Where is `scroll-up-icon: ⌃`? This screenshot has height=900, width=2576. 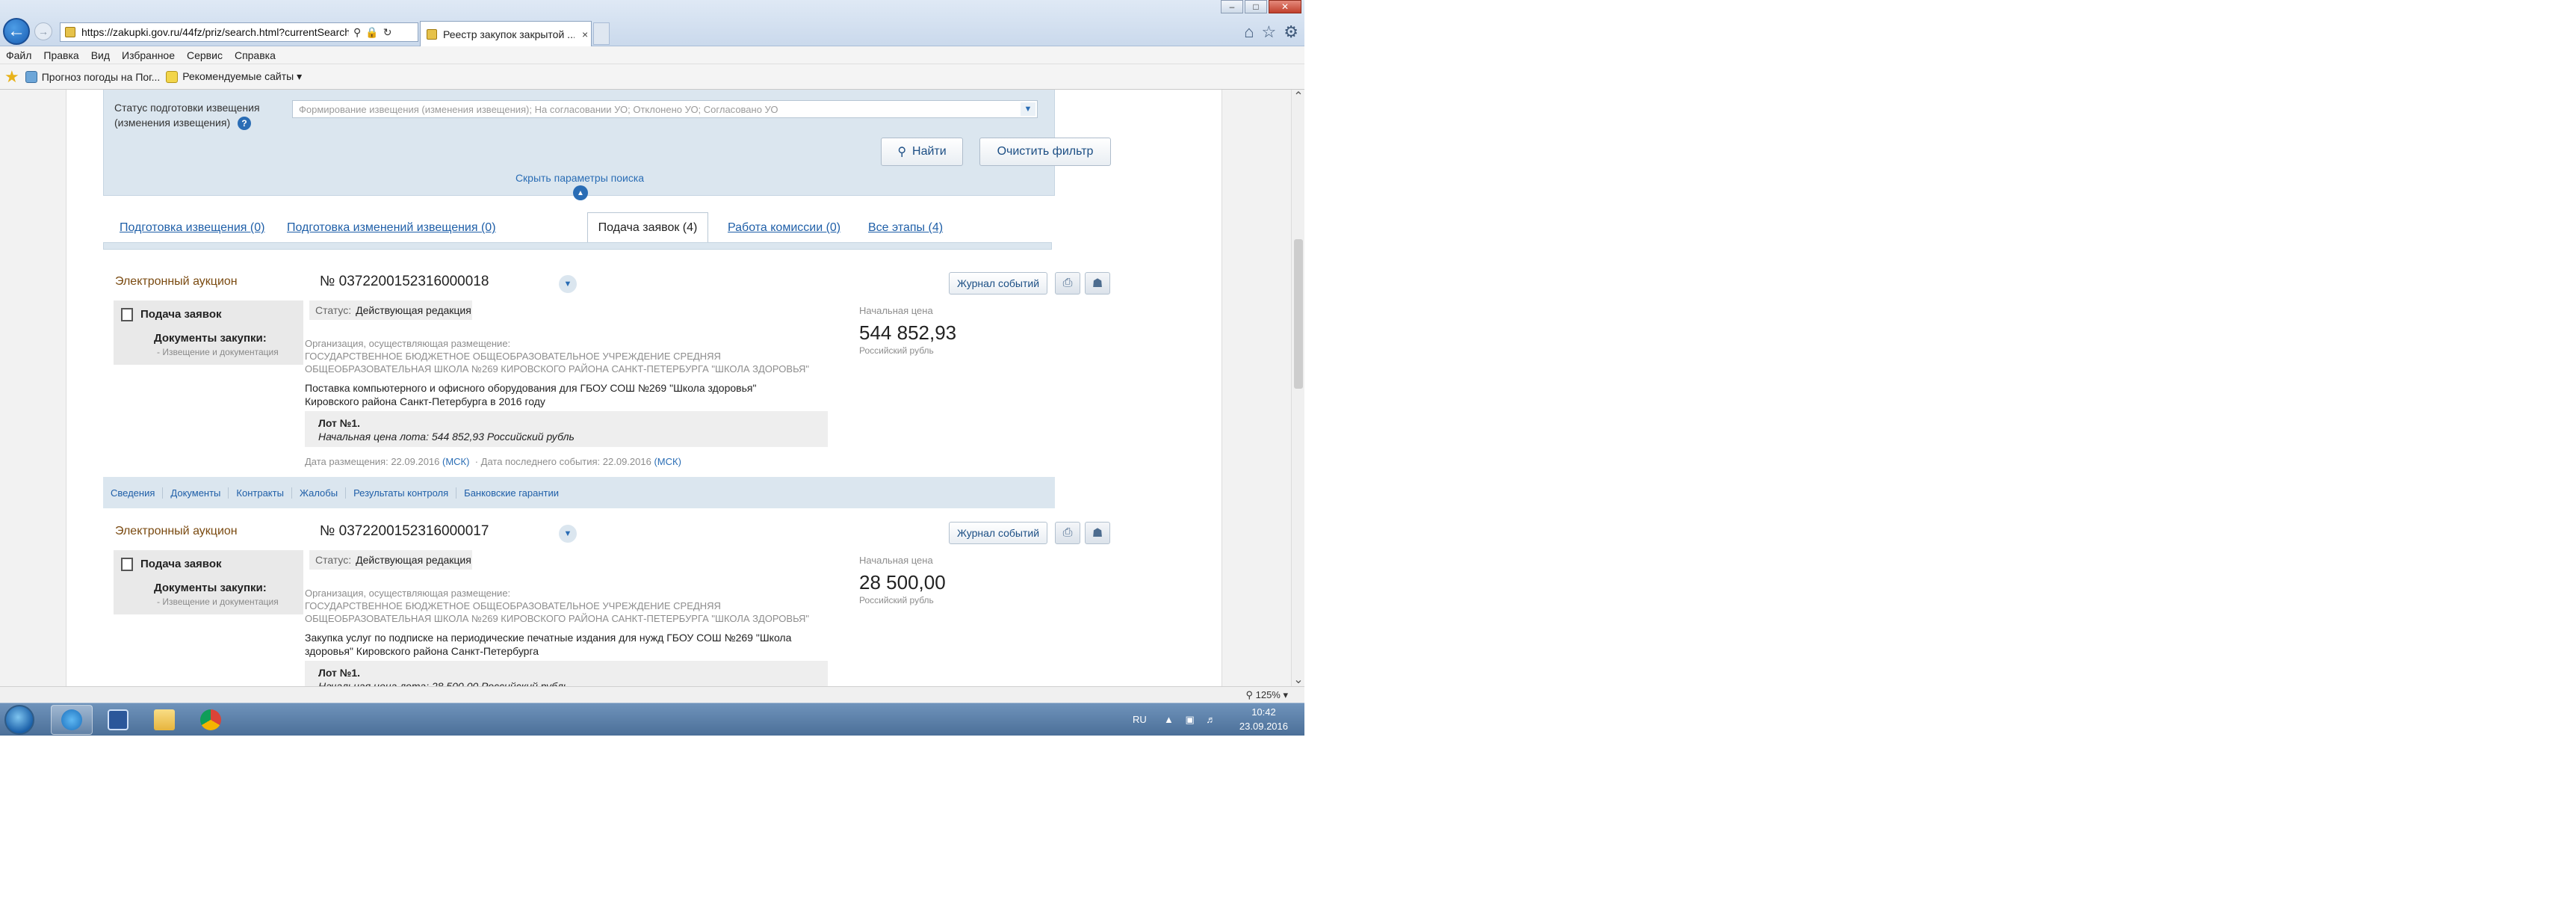 scroll-up-icon: ⌃ is located at coordinates (1298, 97).